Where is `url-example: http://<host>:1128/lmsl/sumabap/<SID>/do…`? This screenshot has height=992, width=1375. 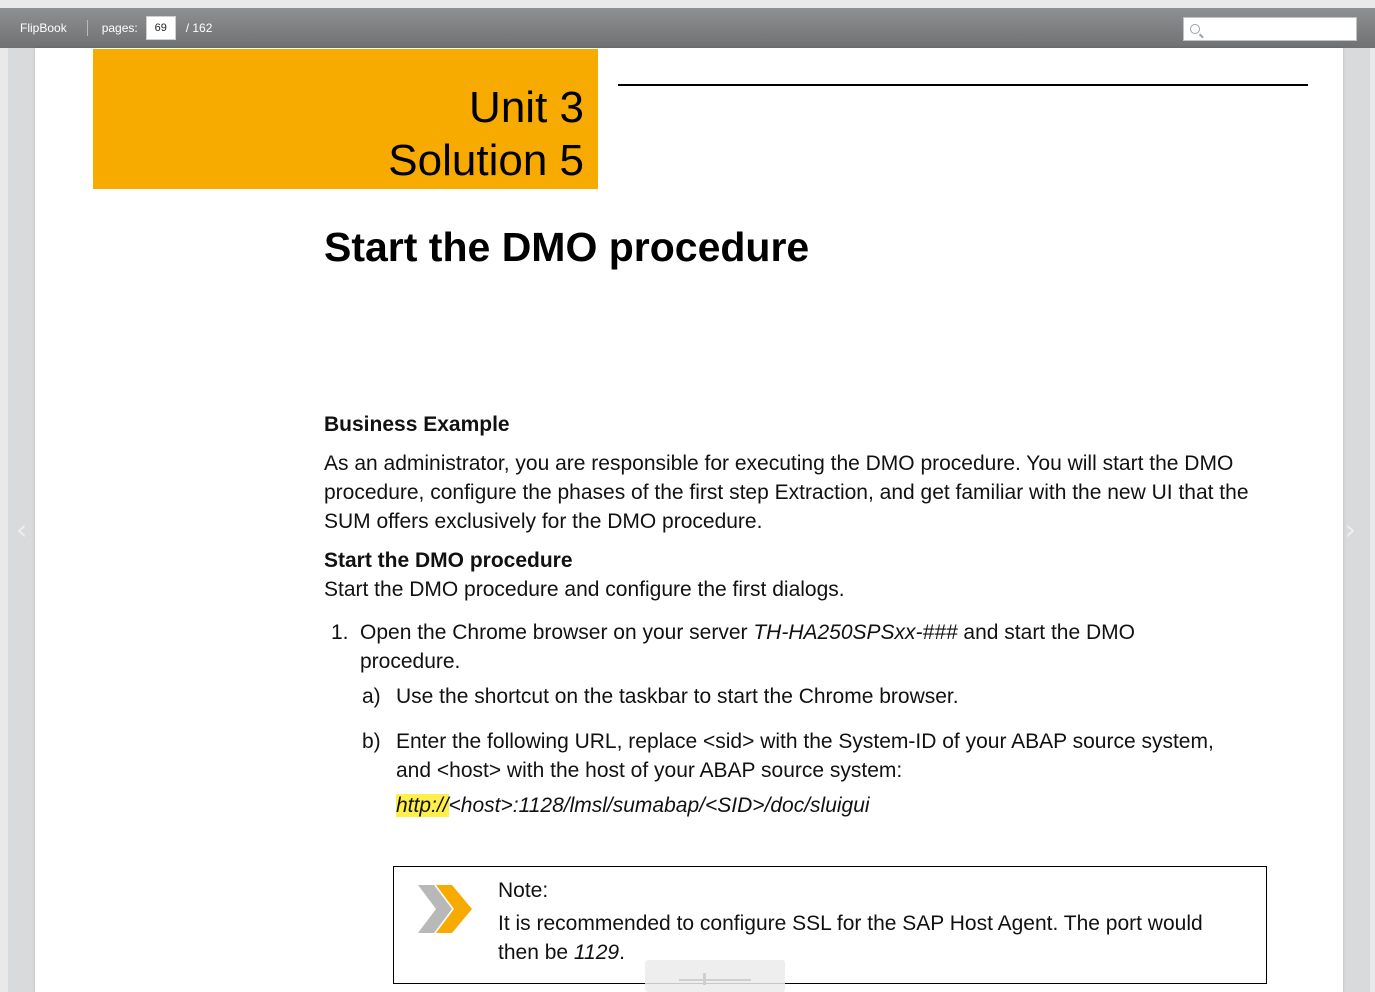 url-example: http://<host>:1128/lmsl/sumabap/<SID>/do… is located at coordinates (811, 805).